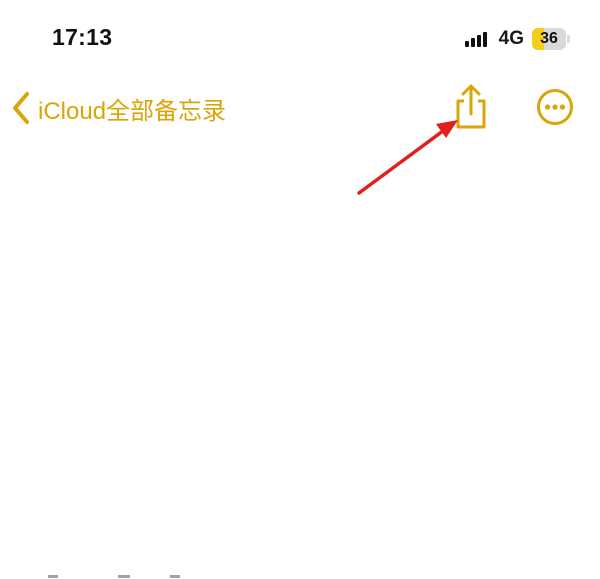  I want to click on more-options-button, so click(555, 107).